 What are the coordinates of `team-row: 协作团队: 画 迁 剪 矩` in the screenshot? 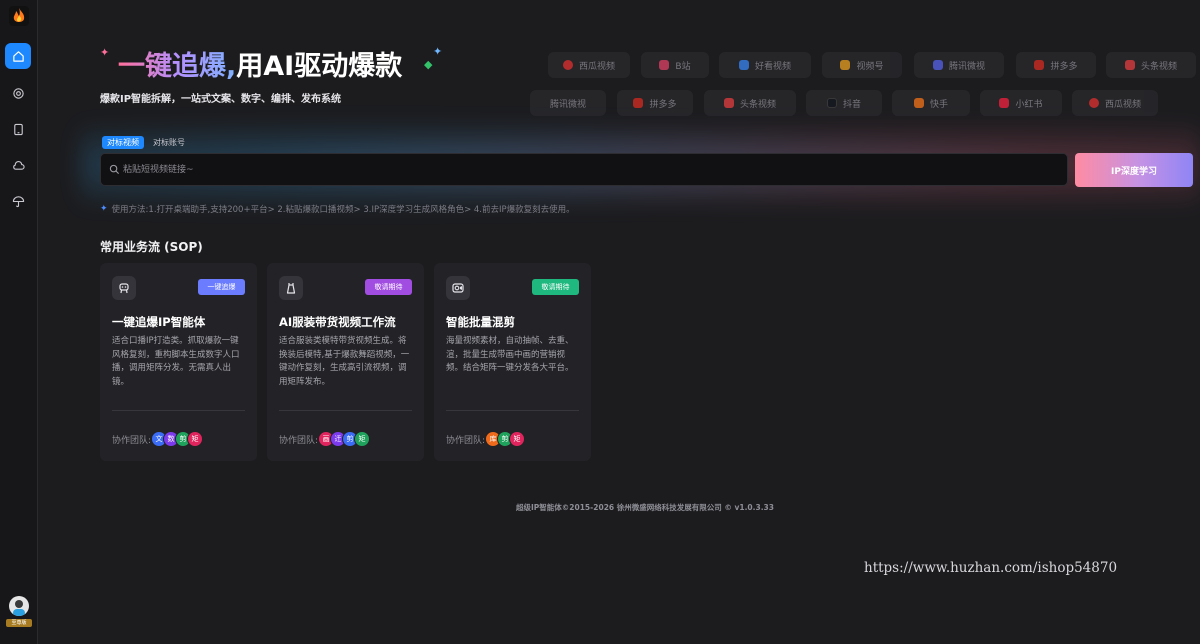 It's located at (325, 439).